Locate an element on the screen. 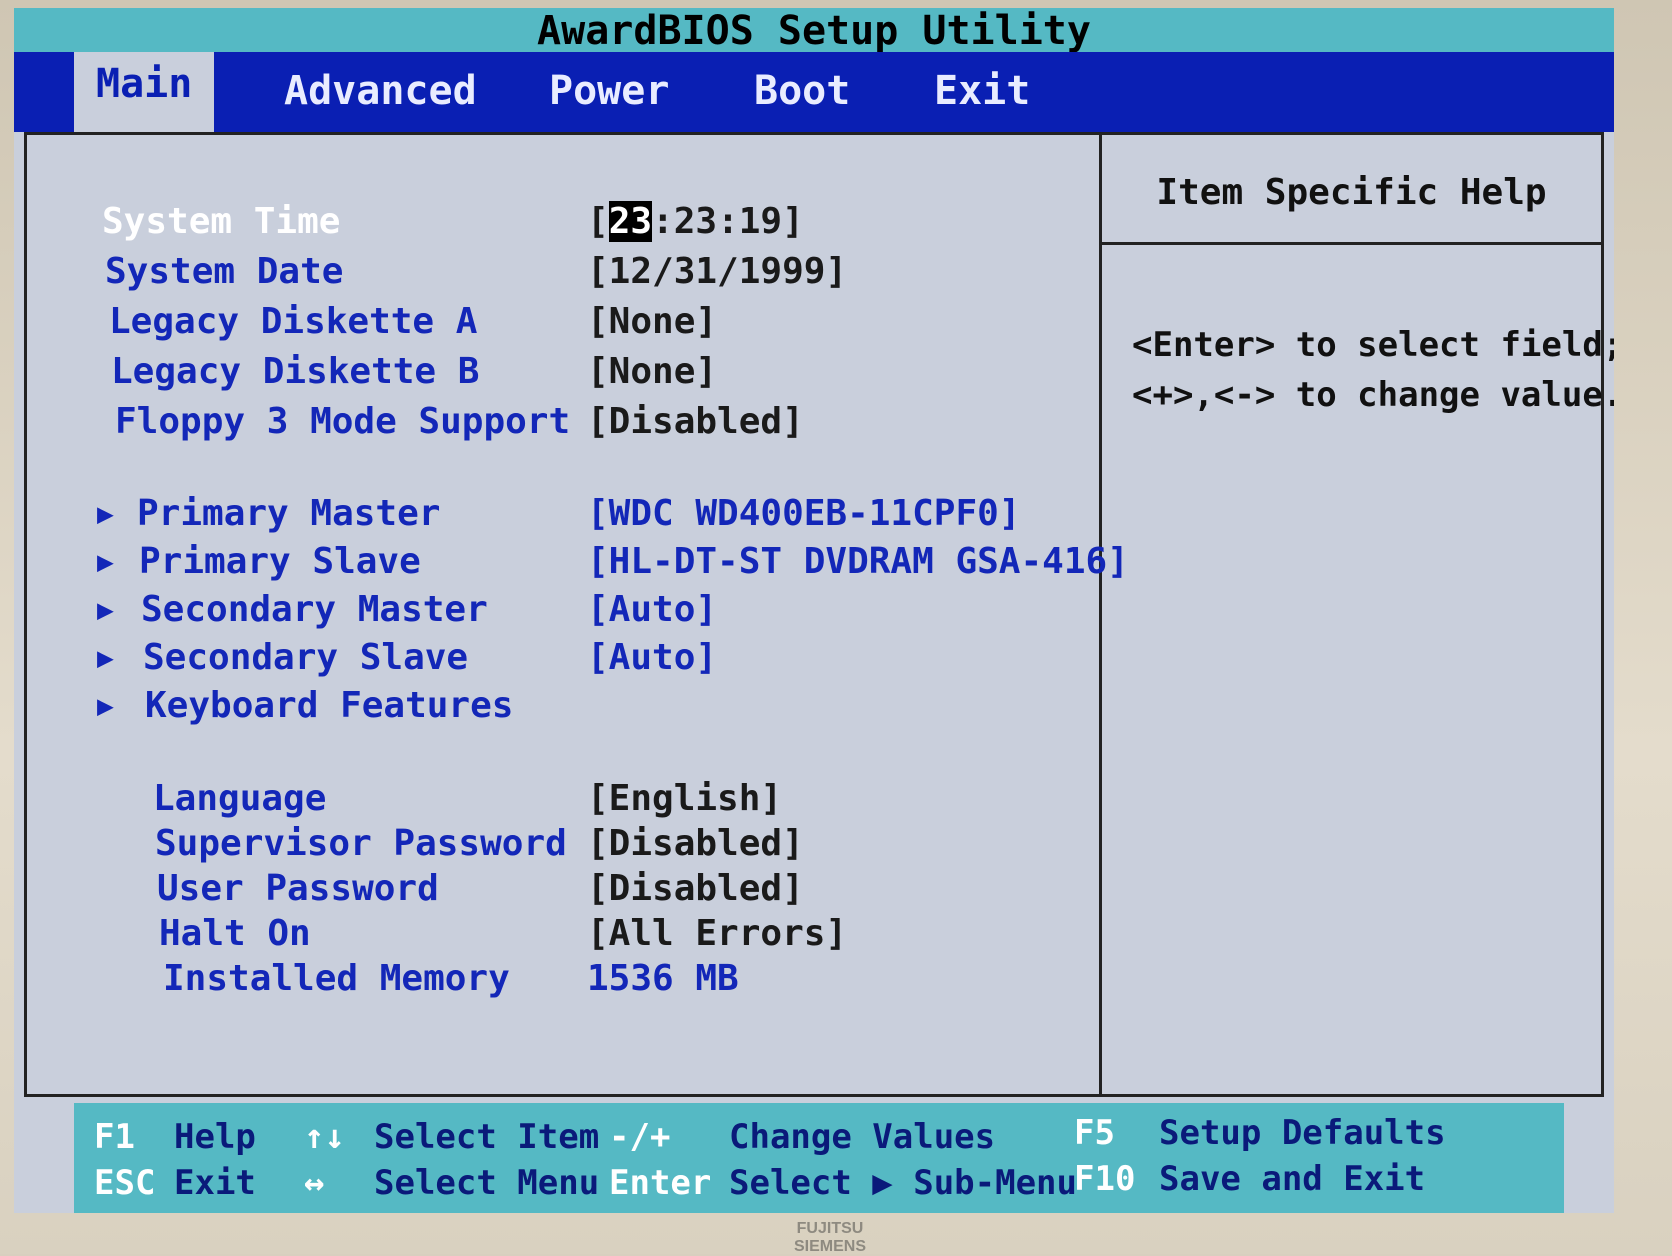 The height and width of the screenshot is (1256, 1672). setting-label: System Time is located at coordinates (221, 221).